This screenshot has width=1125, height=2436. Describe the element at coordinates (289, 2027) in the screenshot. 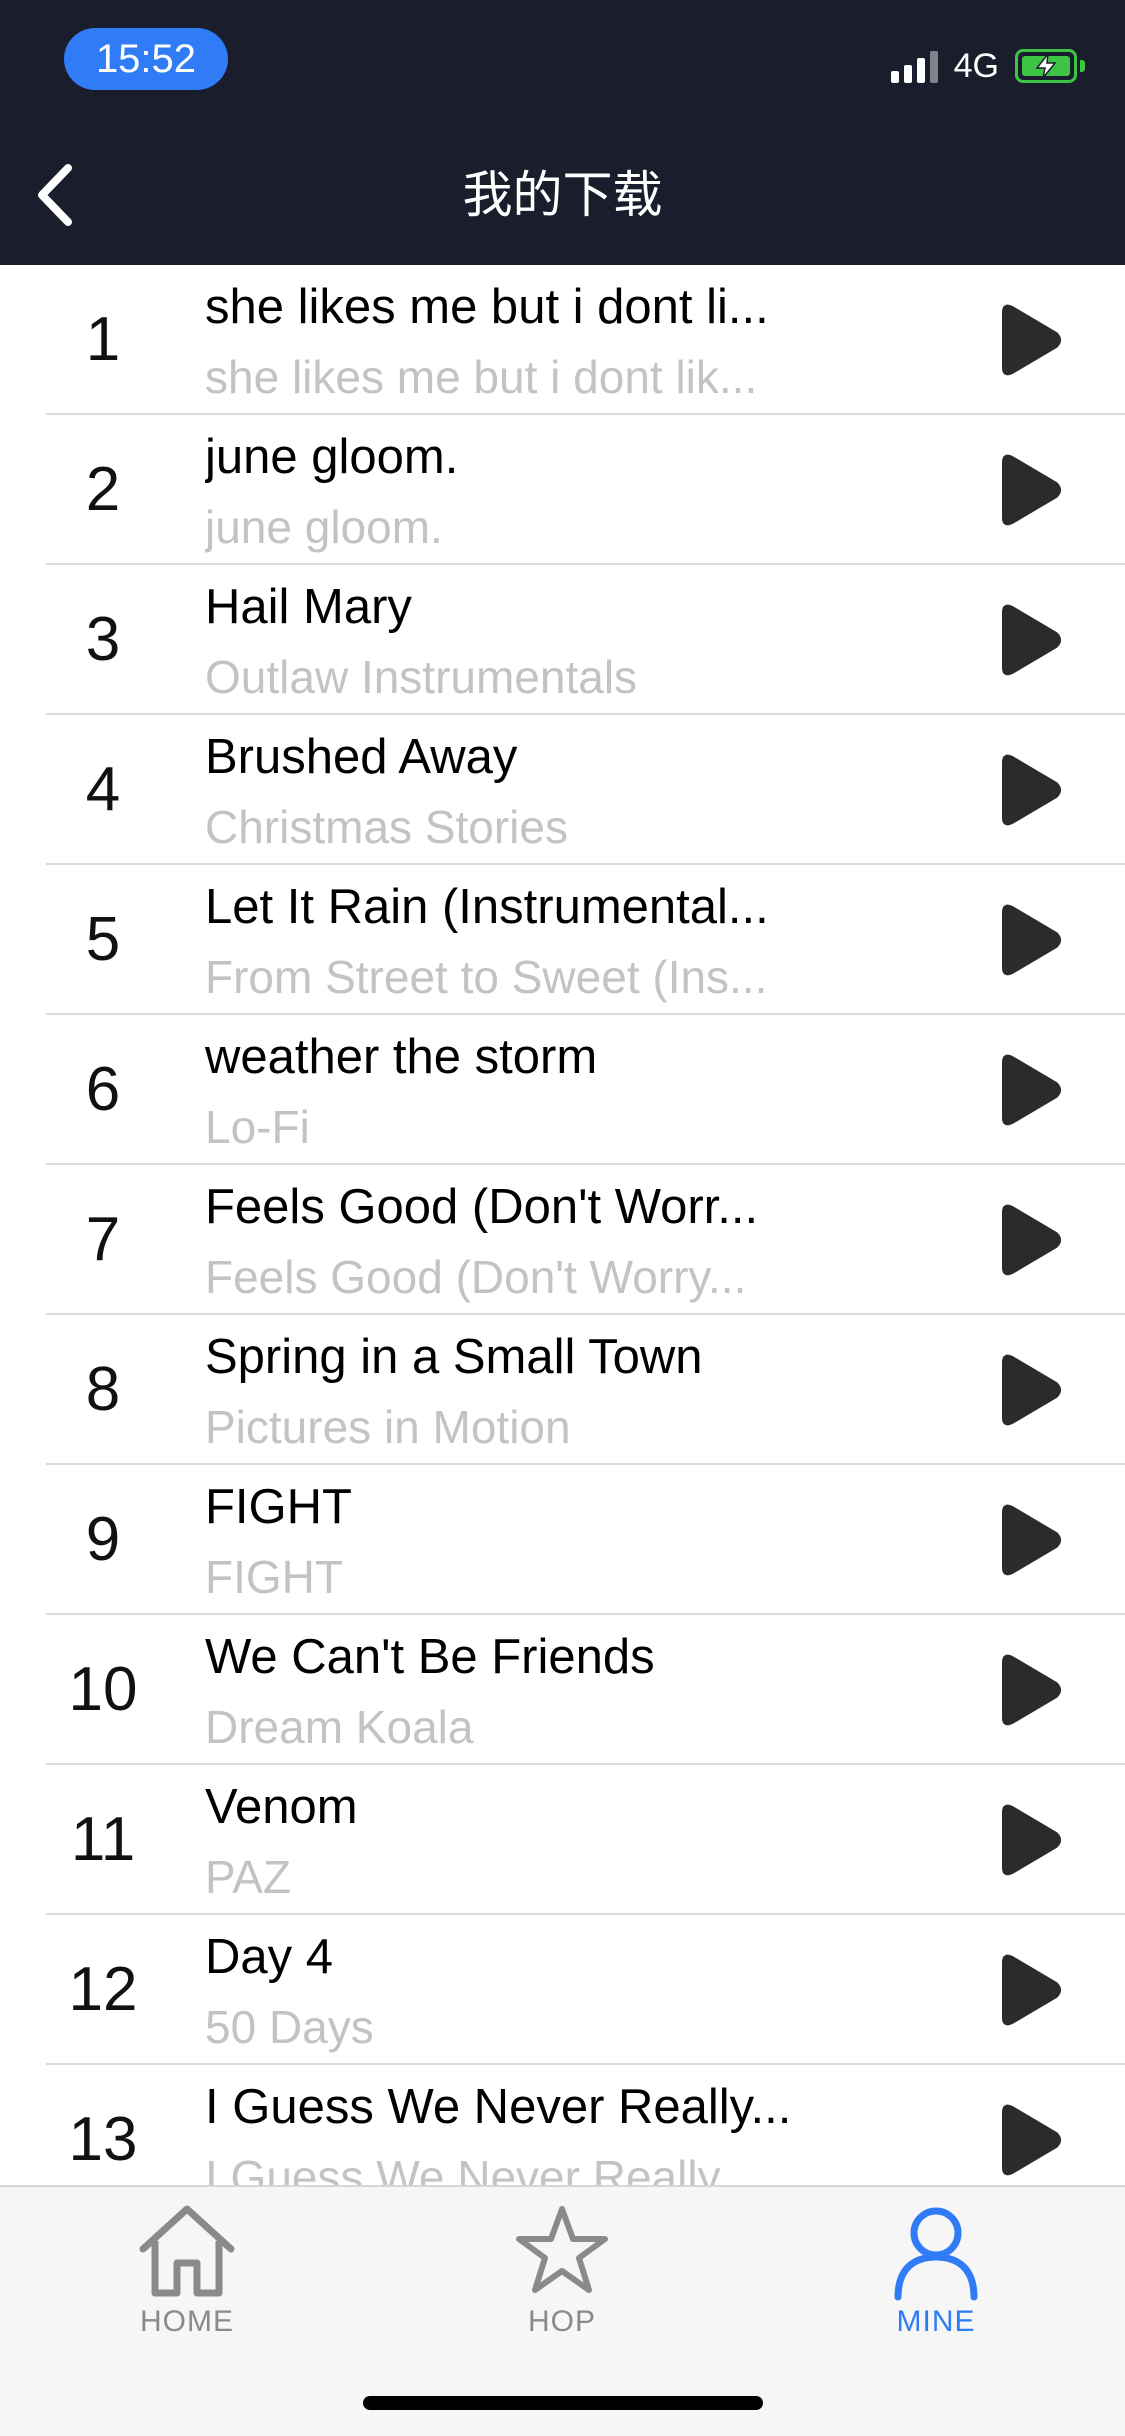

I see `song-subtitle: 50 Days` at that location.